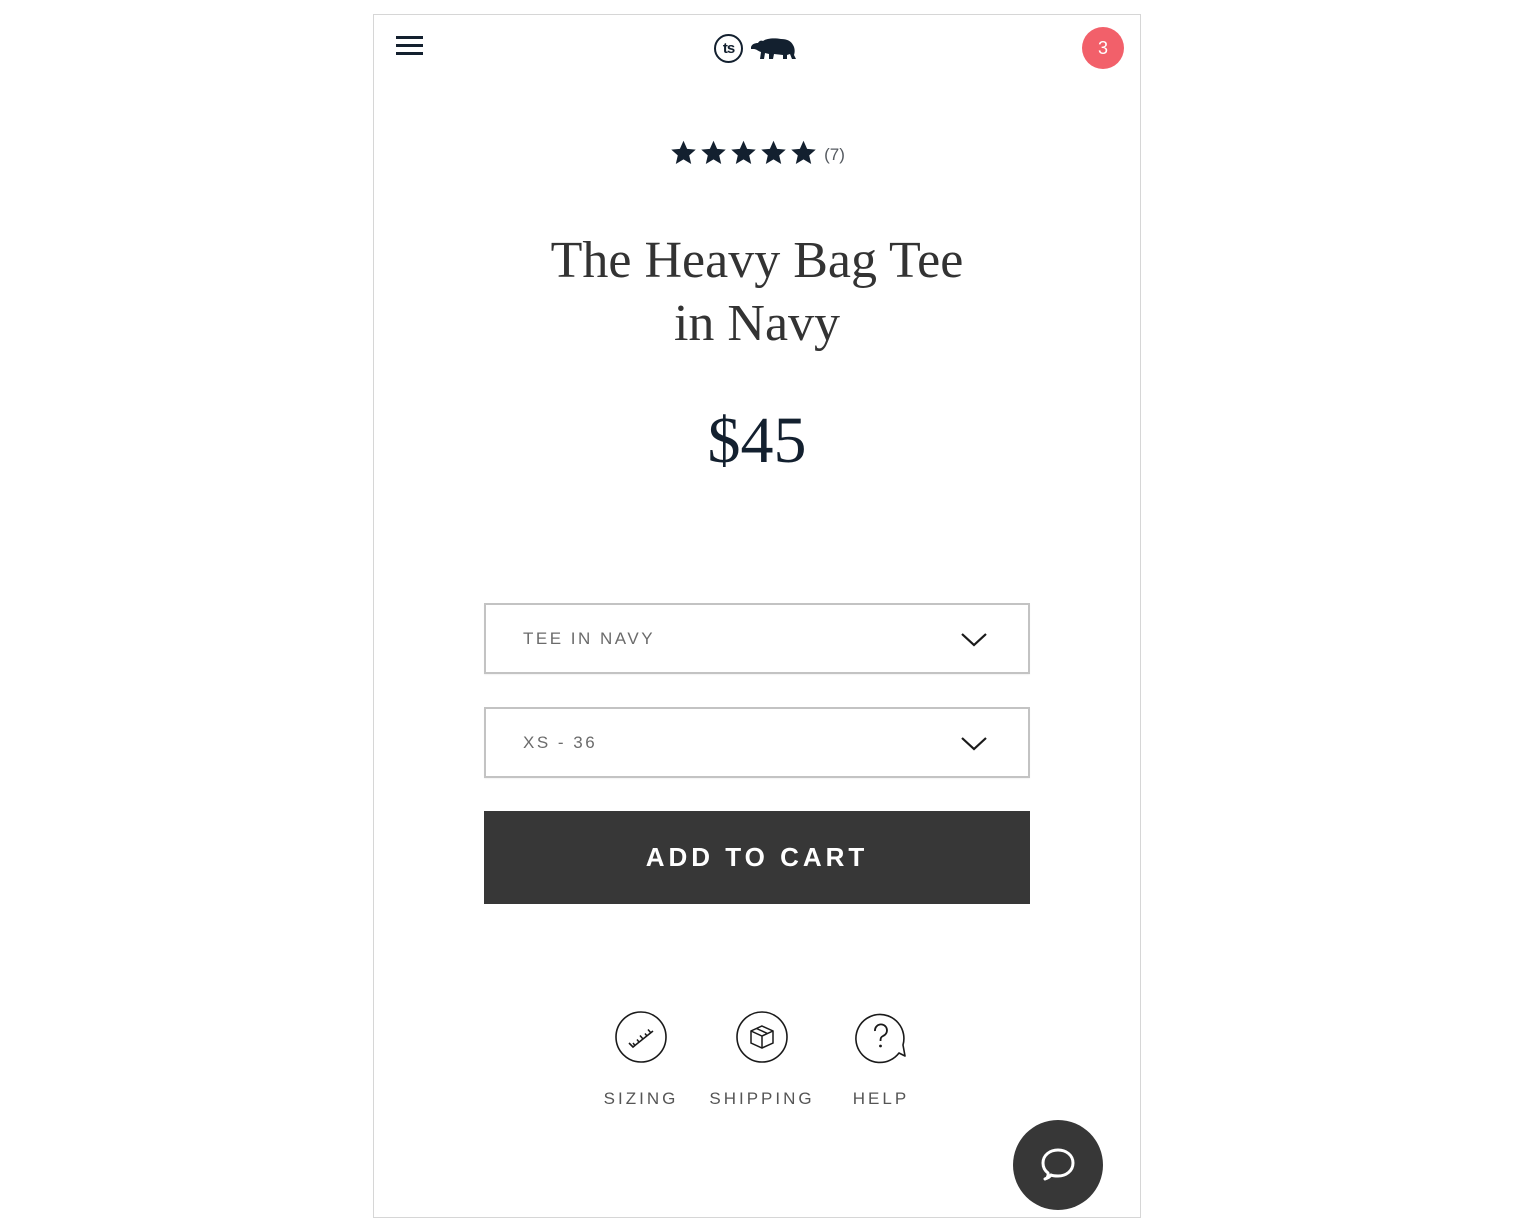 The height and width of the screenshot is (1229, 1531). I want to click on hamburger-icon, so click(409, 37).